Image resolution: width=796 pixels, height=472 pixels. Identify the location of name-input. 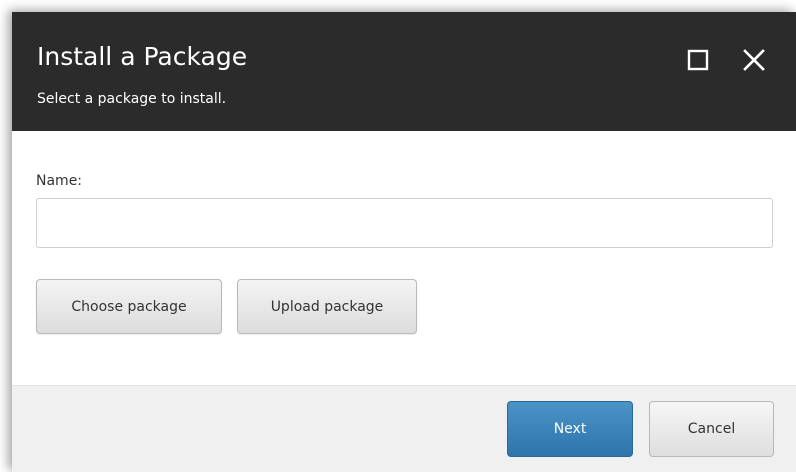
(404, 223).